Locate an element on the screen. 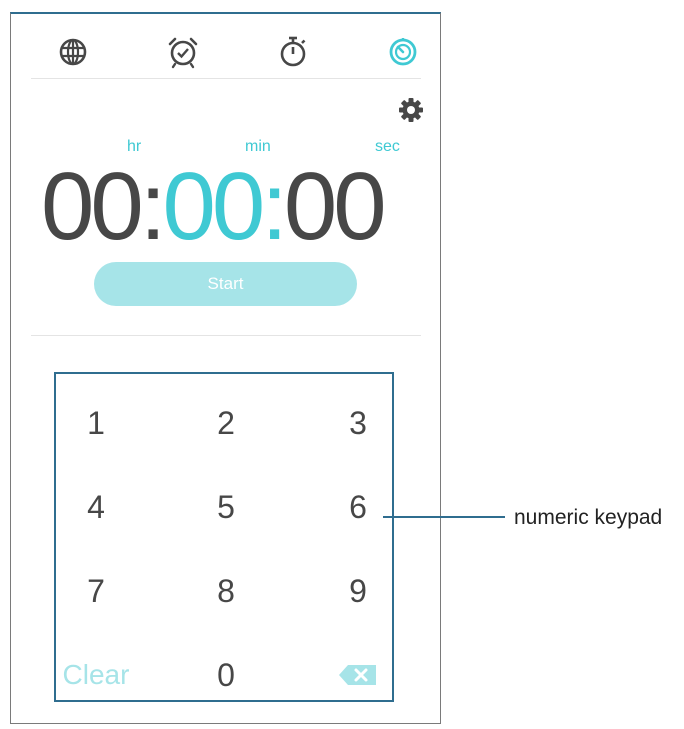 The width and height of the screenshot is (684, 729). callout-label: numeric keypad is located at coordinates (588, 517).